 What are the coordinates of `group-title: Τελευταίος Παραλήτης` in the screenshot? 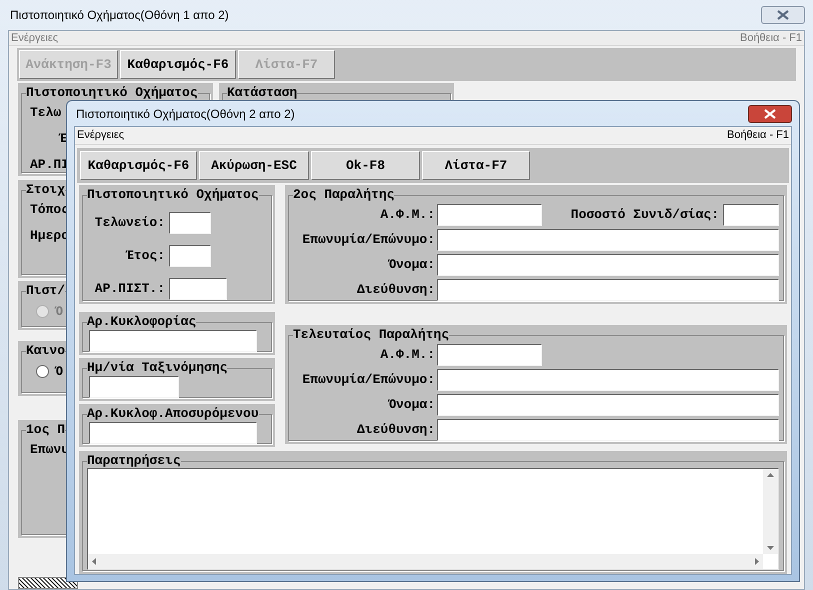 It's located at (371, 335).